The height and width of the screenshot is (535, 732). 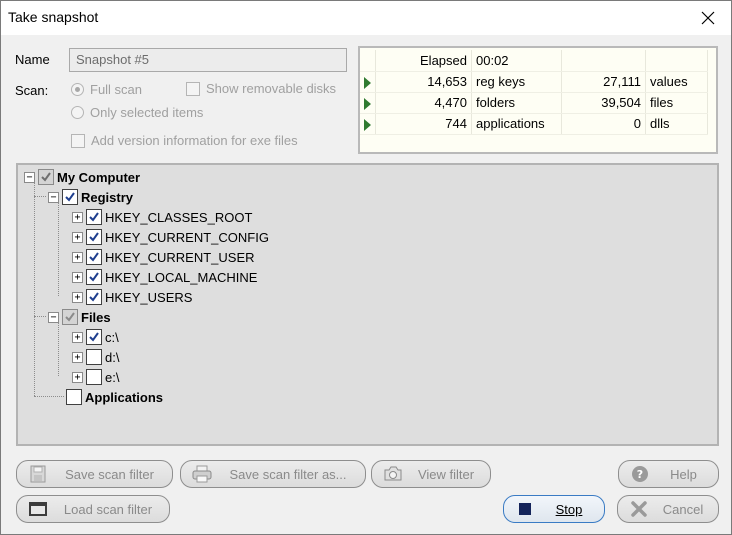 I want to click on drive-e-checkbox, so click(x=94, y=377).